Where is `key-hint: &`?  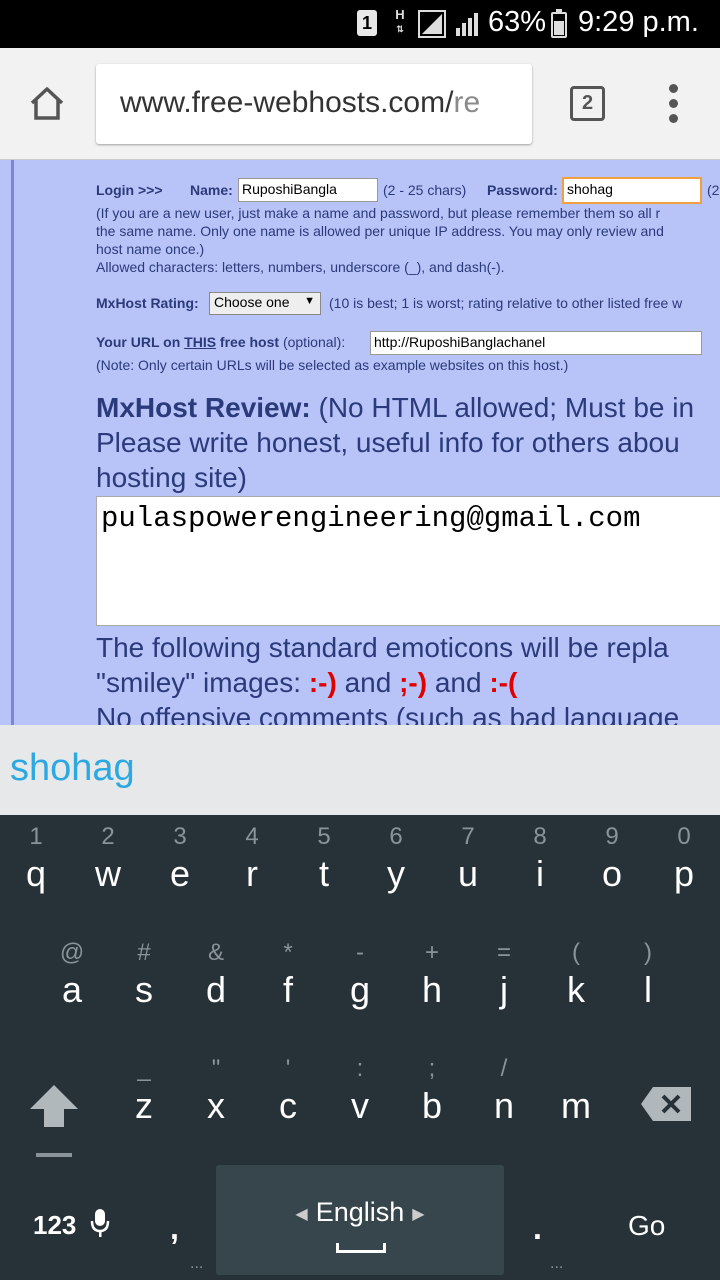
key-hint: & is located at coordinates (215, 952).